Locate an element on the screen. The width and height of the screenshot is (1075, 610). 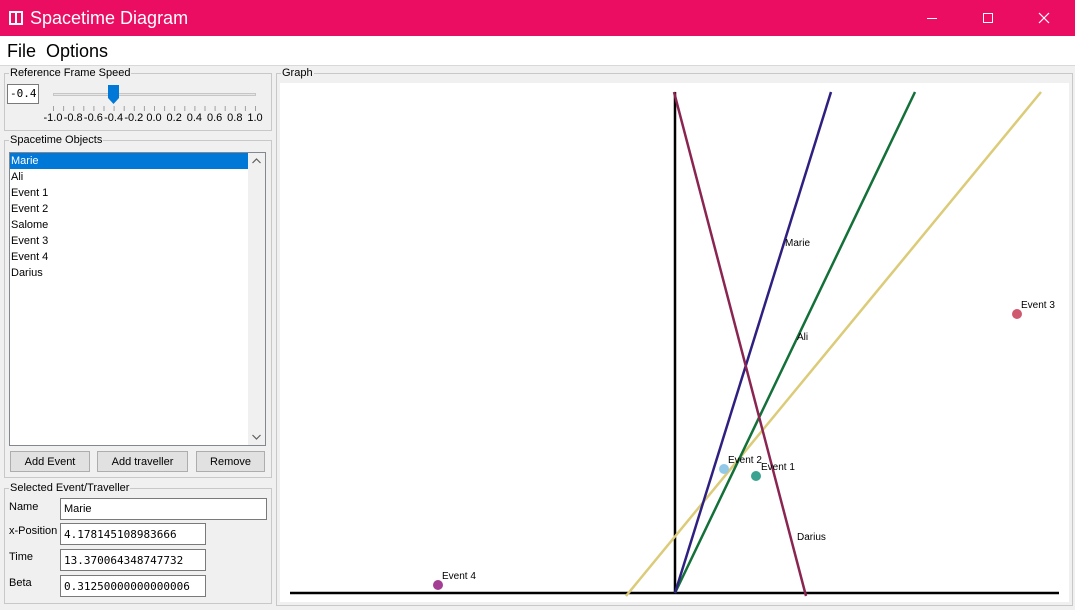
worldline-darius is located at coordinates (740, 344).